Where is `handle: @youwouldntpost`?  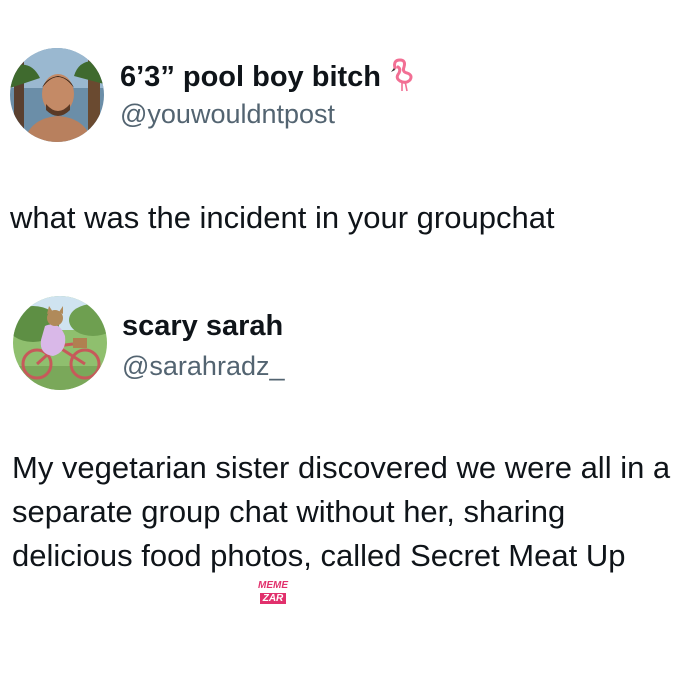
handle: @youwouldntpost is located at coordinates (227, 114).